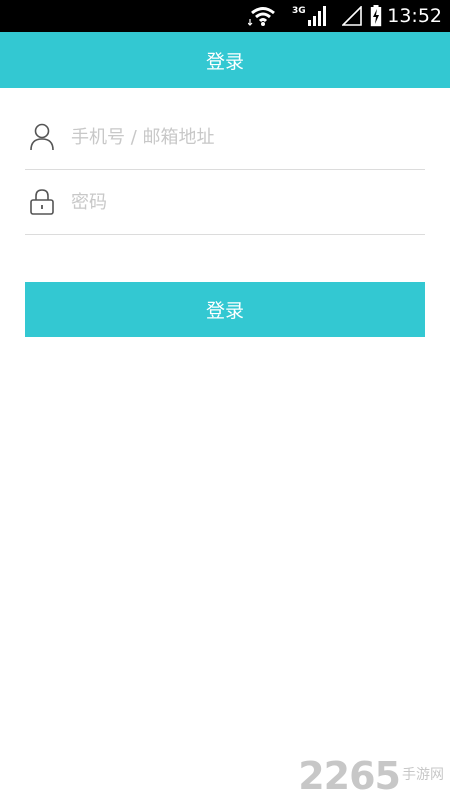  What do you see at coordinates (42, 137) in the screenshot?
I see `user-icon` at bounding box center [42, 137].